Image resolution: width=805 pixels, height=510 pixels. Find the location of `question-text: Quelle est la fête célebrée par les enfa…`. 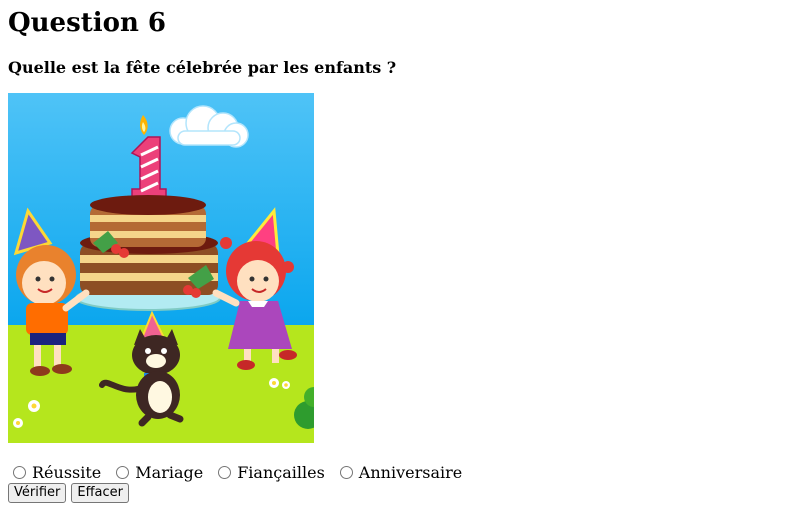

question-text: Quelle est la fête célebrée par les enfa… is located at coordinates (202, 67).